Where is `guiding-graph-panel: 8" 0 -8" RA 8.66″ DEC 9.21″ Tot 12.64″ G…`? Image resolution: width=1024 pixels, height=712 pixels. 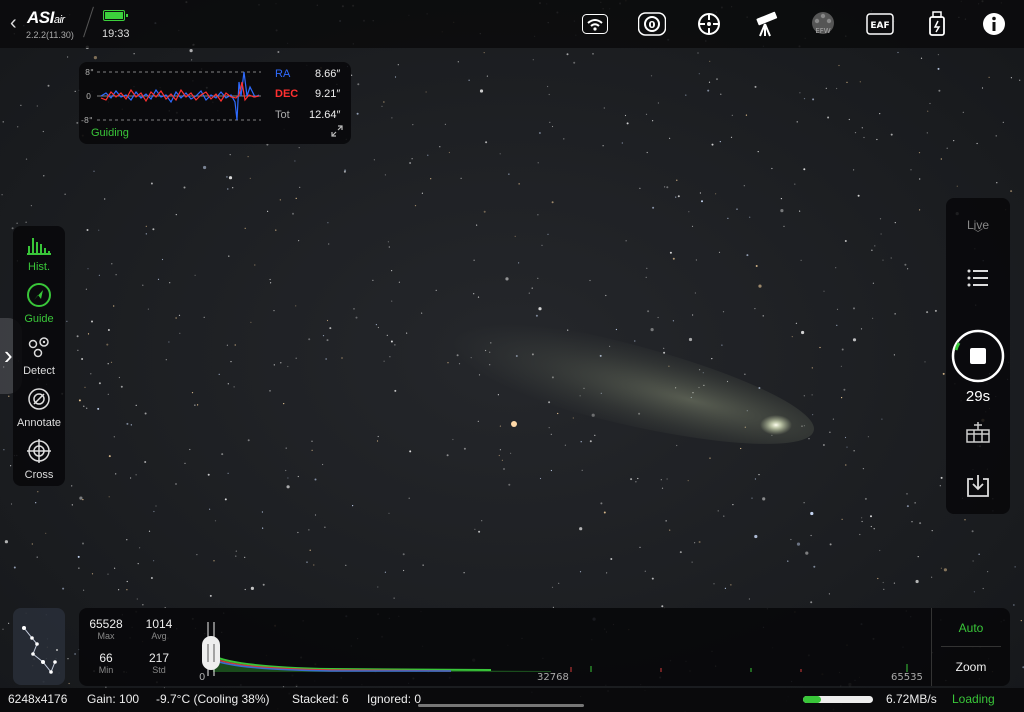 guiding-graph-panel: 8" 0 -8" RA 8.66″ DEC 9.21″ Tot 12.64″ G… is located at coordinates (215, 103).